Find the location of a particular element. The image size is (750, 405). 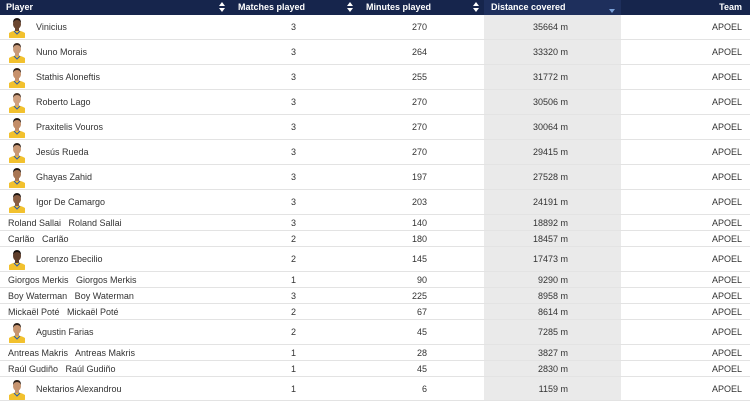

column-header-player: Player is located at coordinates (115, 7).